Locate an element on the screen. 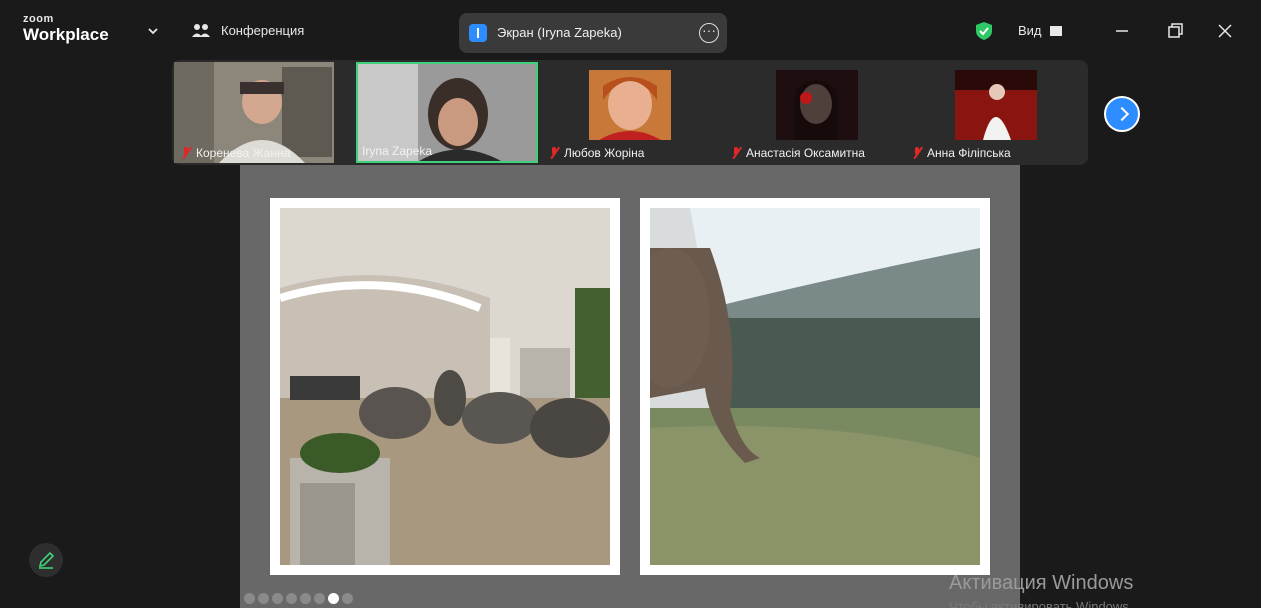 The image size is (1261, 608). participant-tile: Любов Жоріна is located at coordinates (632, 112).